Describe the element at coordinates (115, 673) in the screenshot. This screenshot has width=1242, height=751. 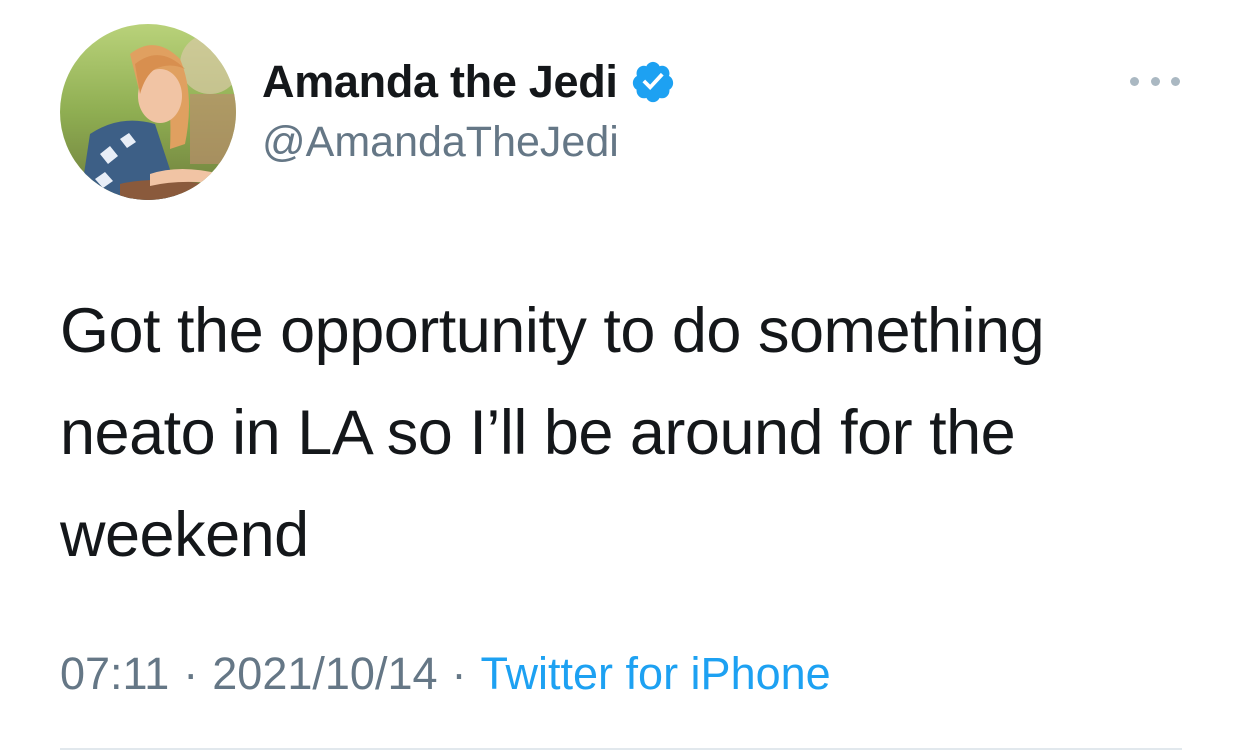
I see `tweet-time: 07:11` at that location.